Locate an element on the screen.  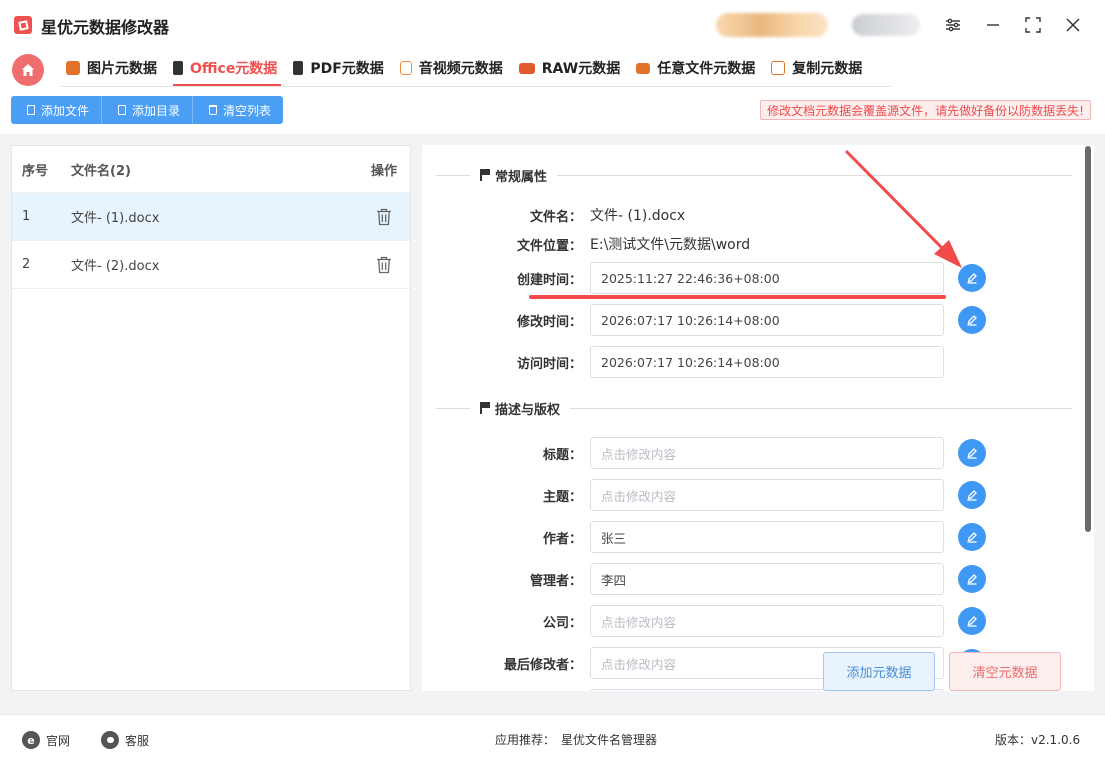
tab-copy-metadata: 复制元数据 is located at coordinates (818, 68).